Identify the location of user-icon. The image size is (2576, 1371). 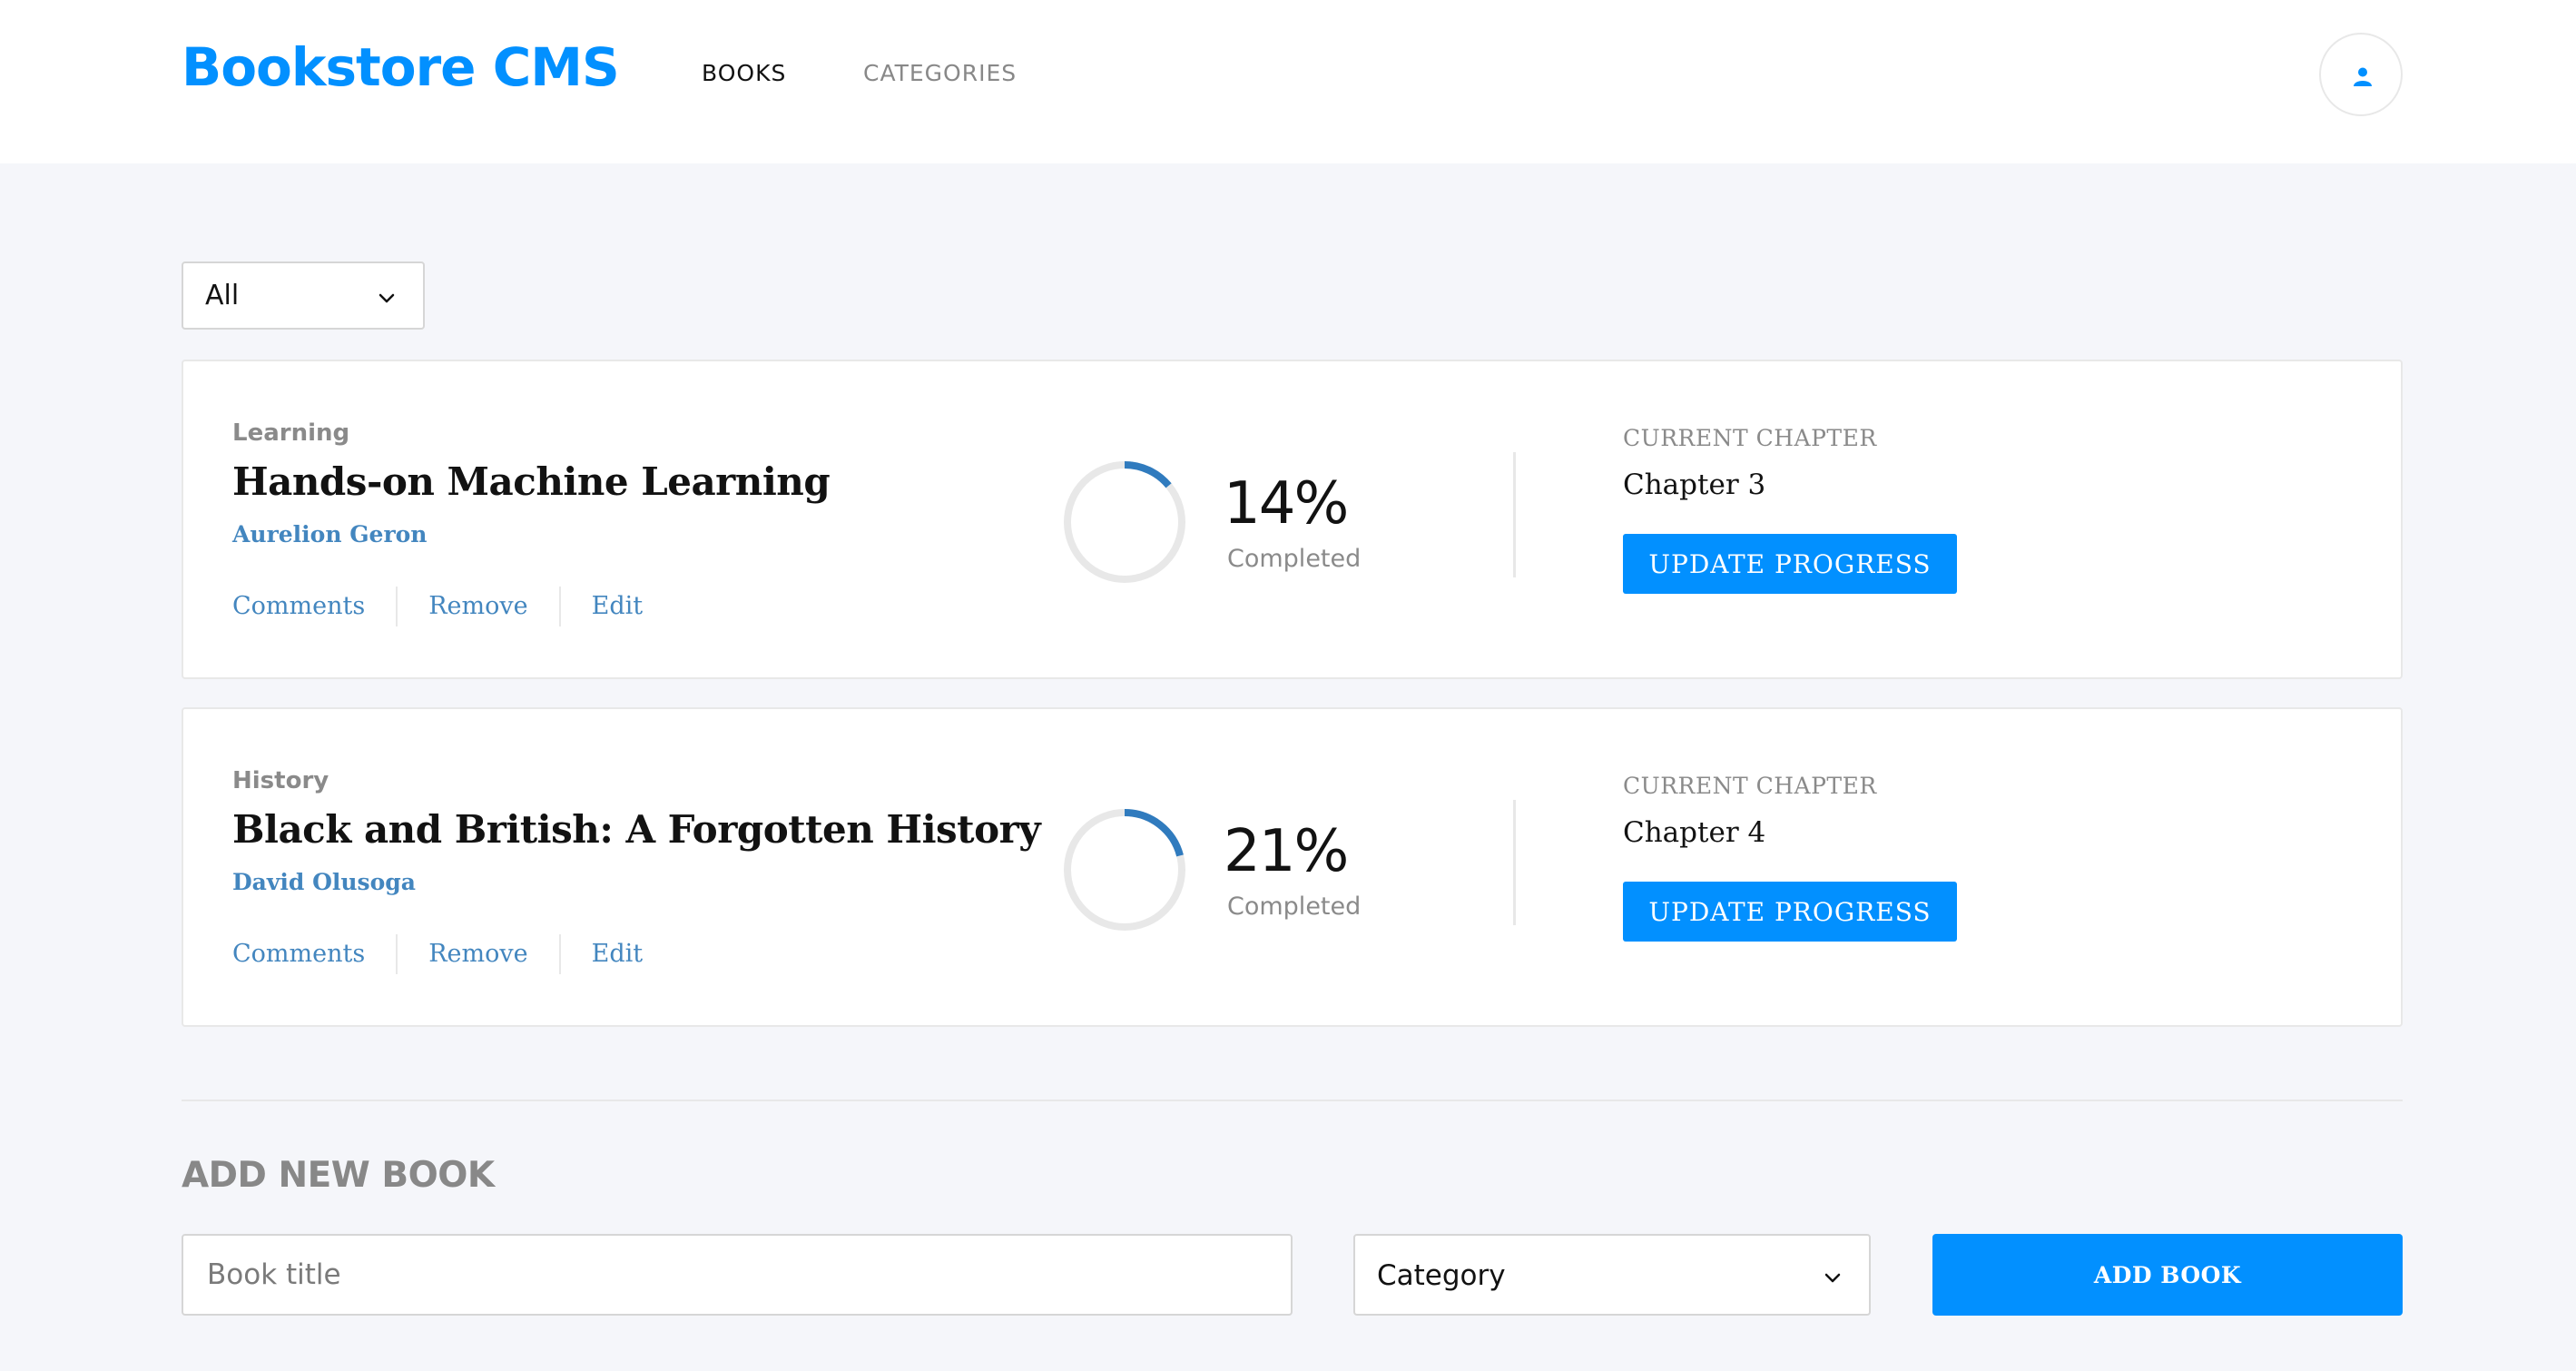
(2363, 76).